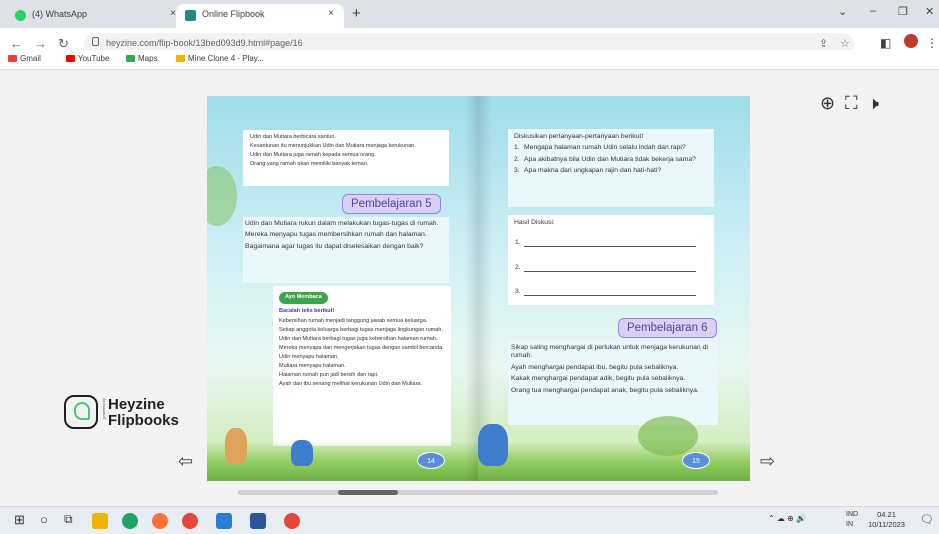  I want to click on file-explorer-icon, so click(100, 521).